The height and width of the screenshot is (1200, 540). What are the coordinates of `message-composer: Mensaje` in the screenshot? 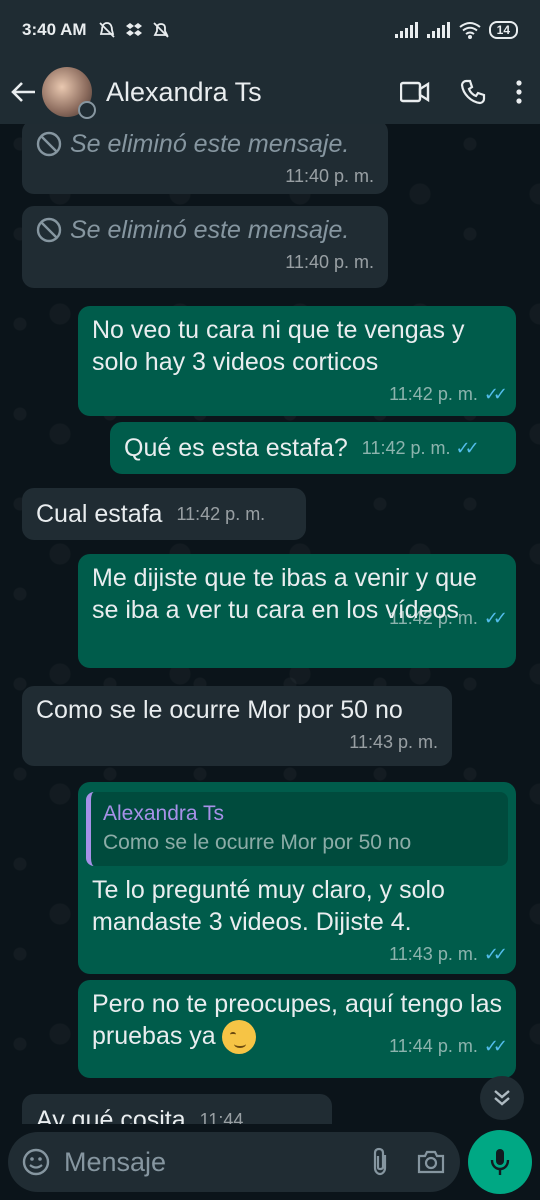 It's located at (270, 1162).